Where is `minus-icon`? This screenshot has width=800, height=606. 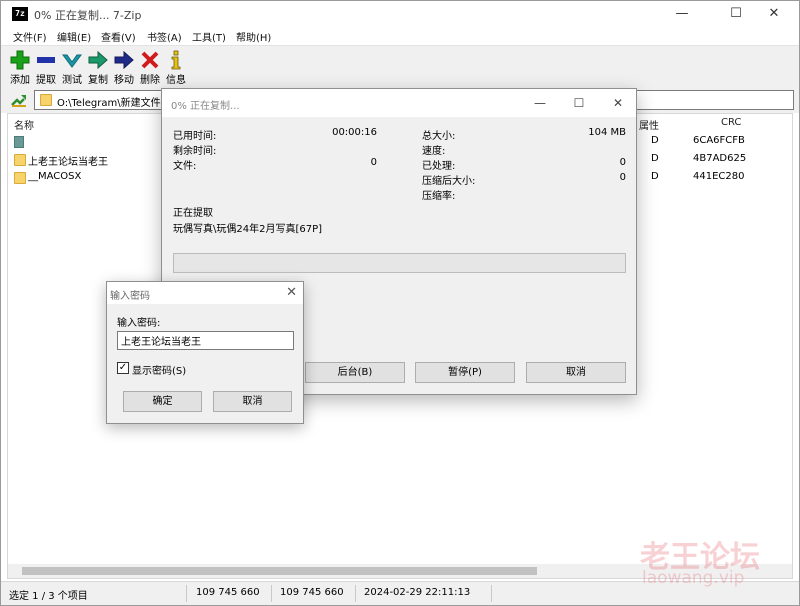 minus-icon is located at coordinates (46, 60).